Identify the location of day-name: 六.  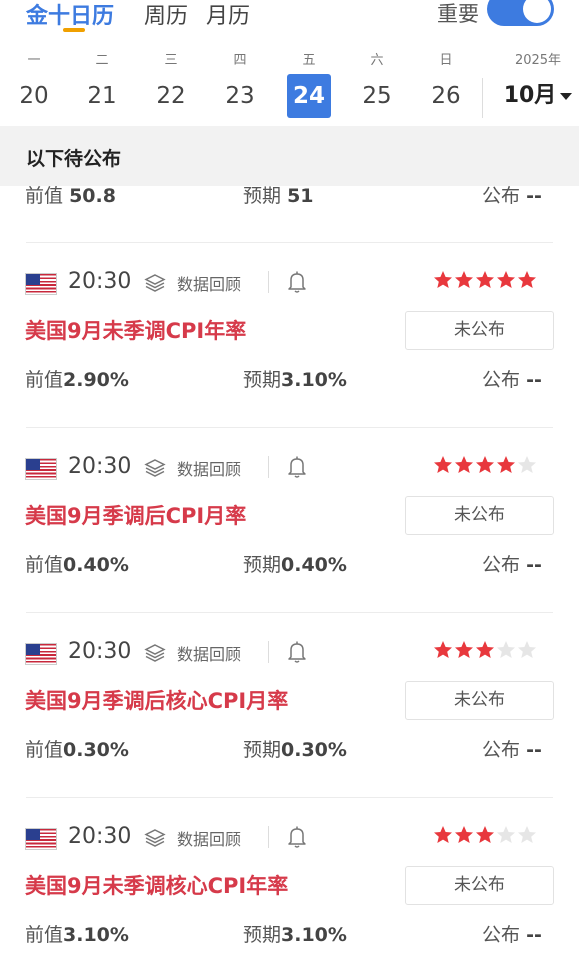
(377, 60).